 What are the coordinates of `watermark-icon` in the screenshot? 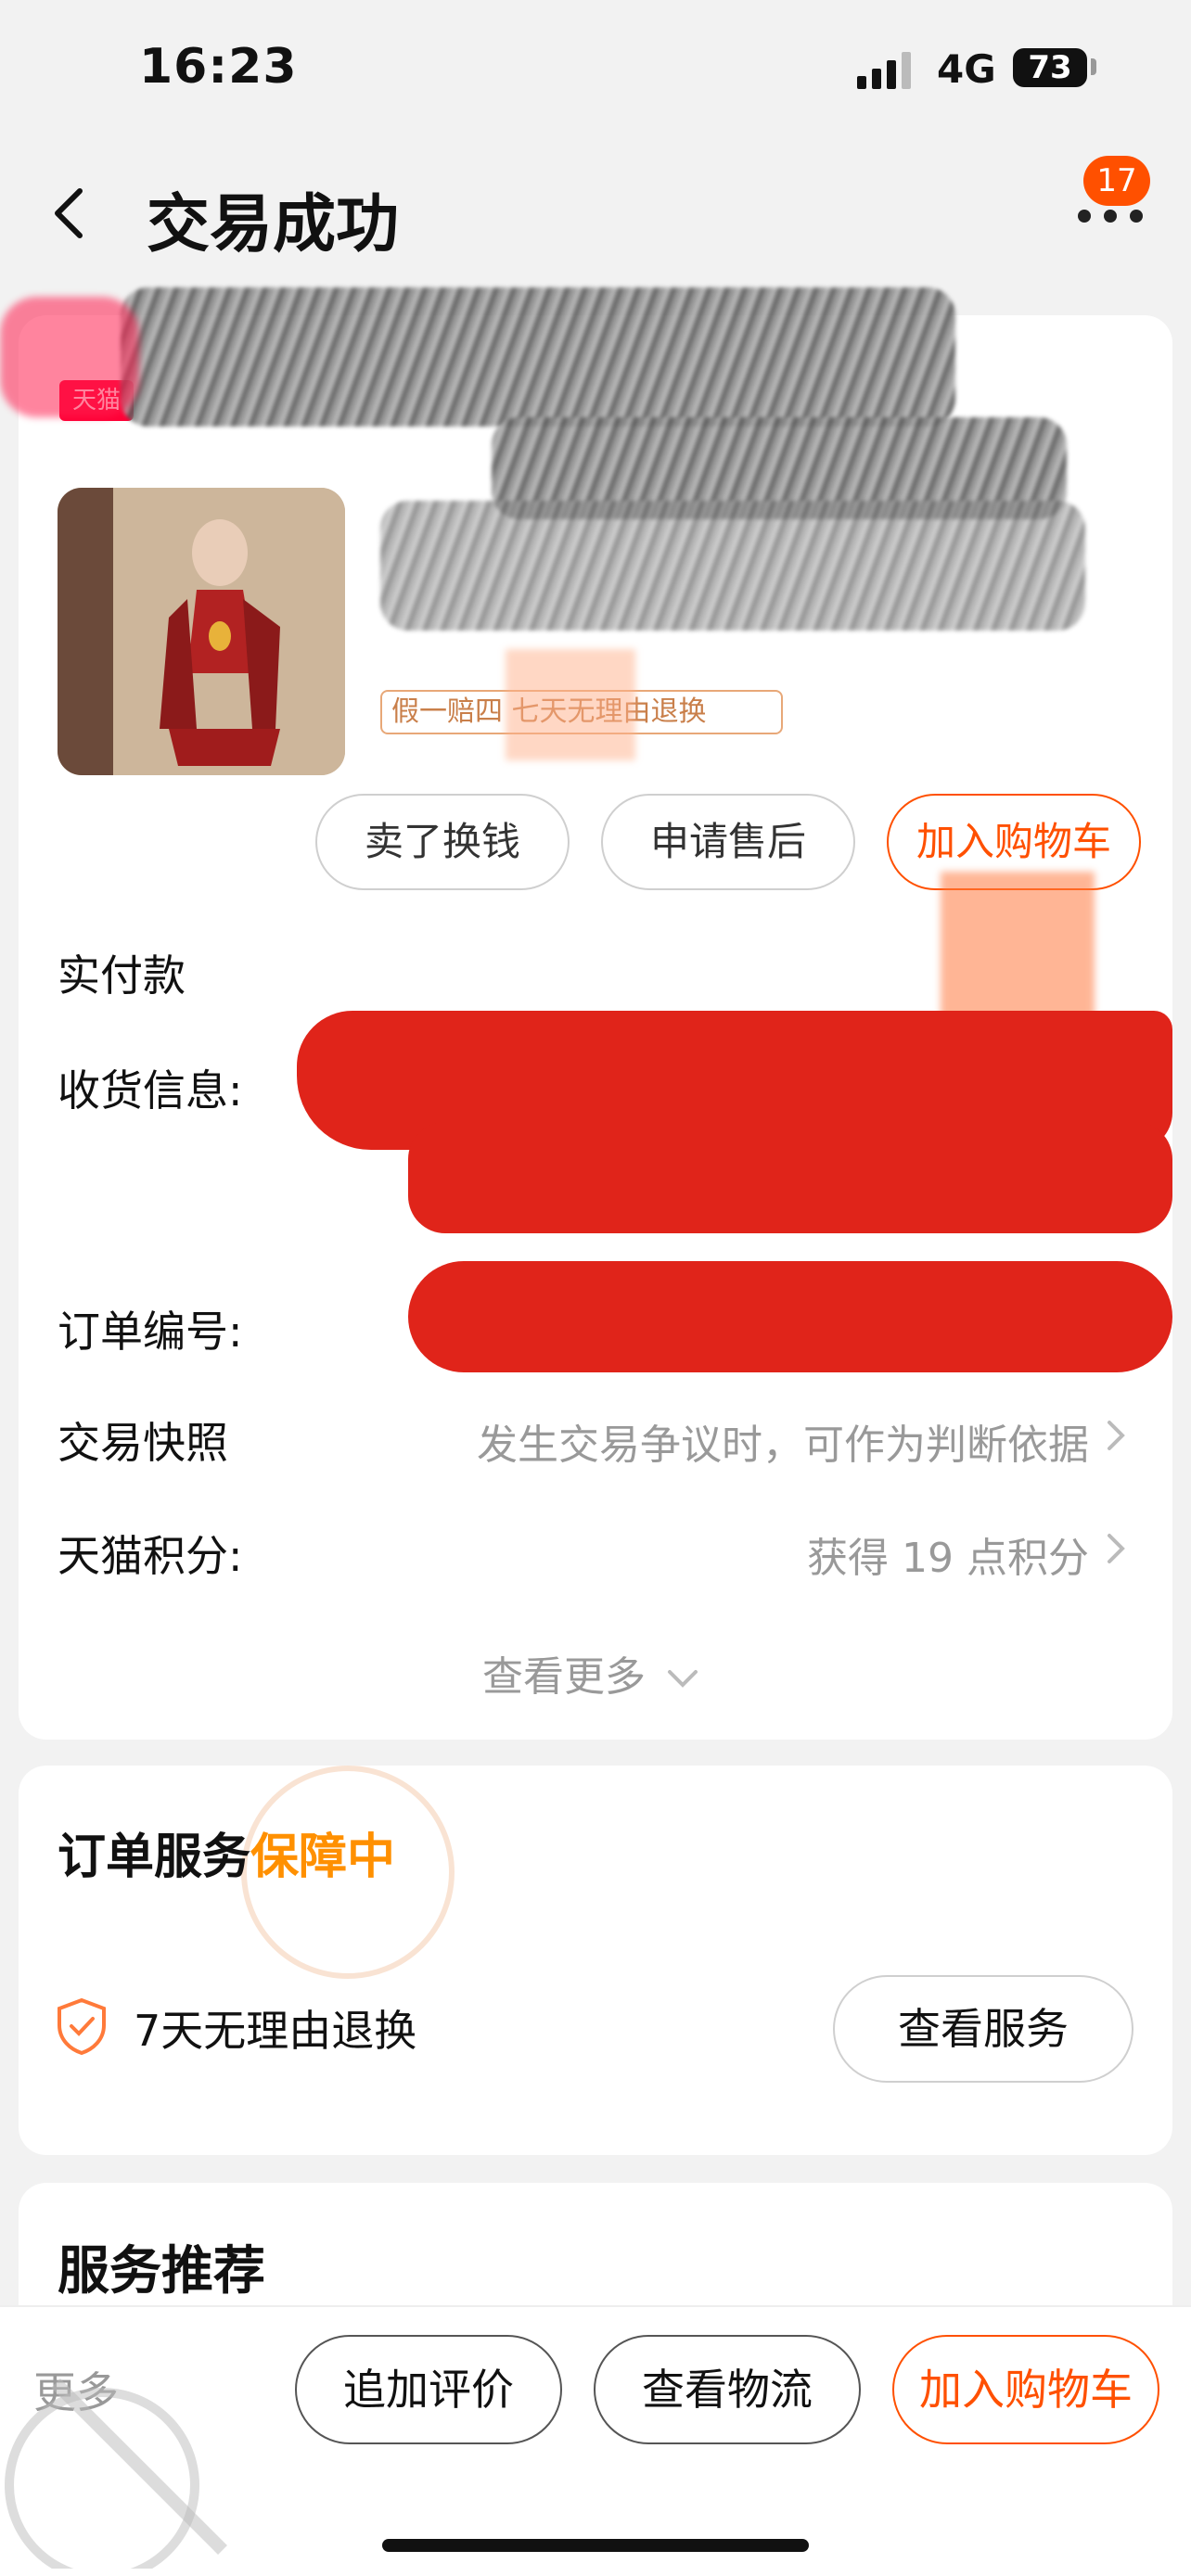 It's located at (116, 2473).